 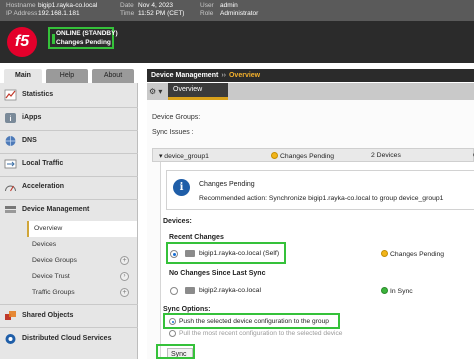 What do you see at coordinates (22, 13) in the screenshot?
I see `ip-label: IP Address` at bounding box center [22, 13].